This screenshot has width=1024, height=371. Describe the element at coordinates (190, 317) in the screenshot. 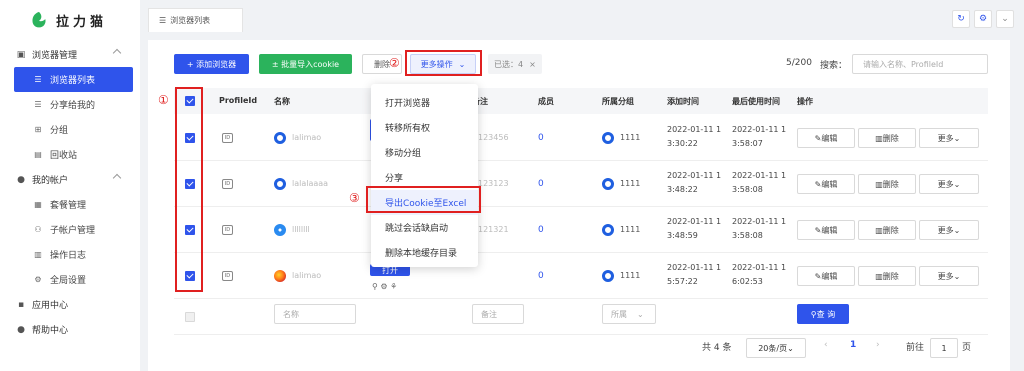

I see `filter-checkbox` at that location.